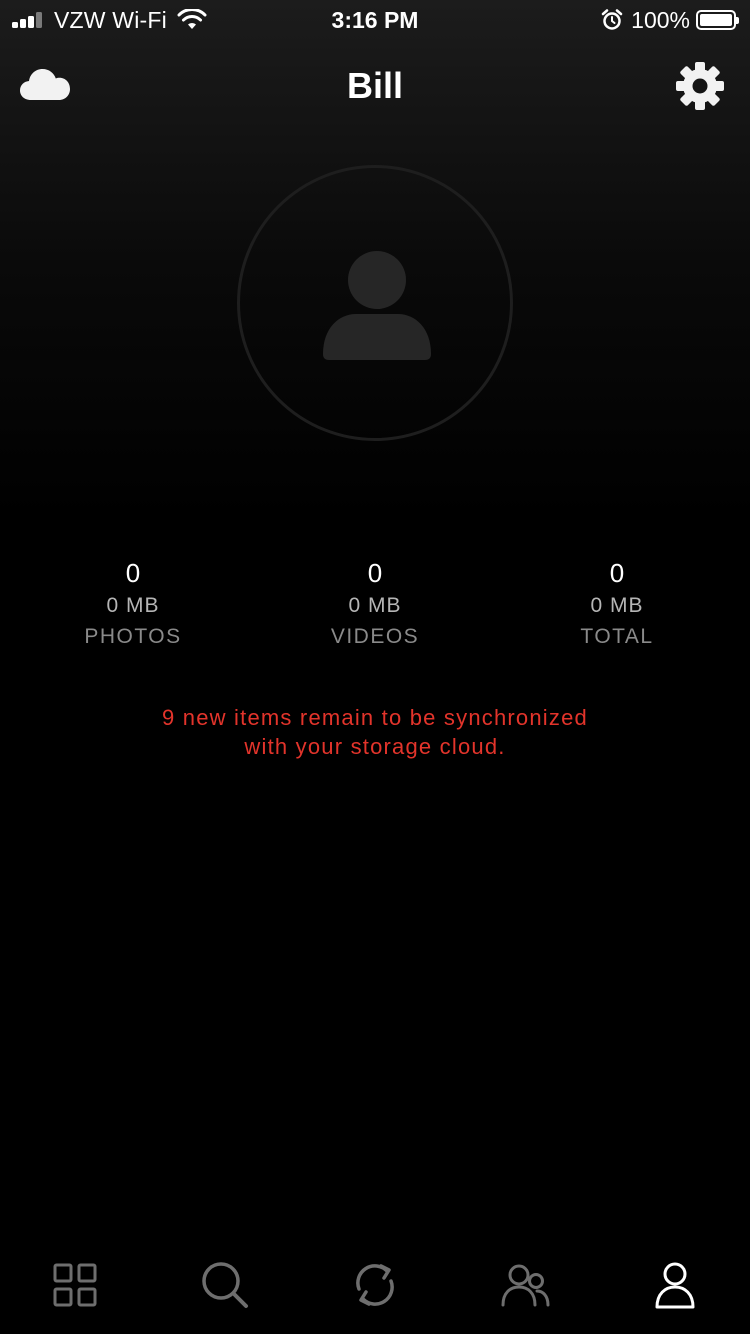  What do you see at coordinates (617, 636) in the screenshot?
I see `total-label: TOTAL` at bounding box center [617, 636].